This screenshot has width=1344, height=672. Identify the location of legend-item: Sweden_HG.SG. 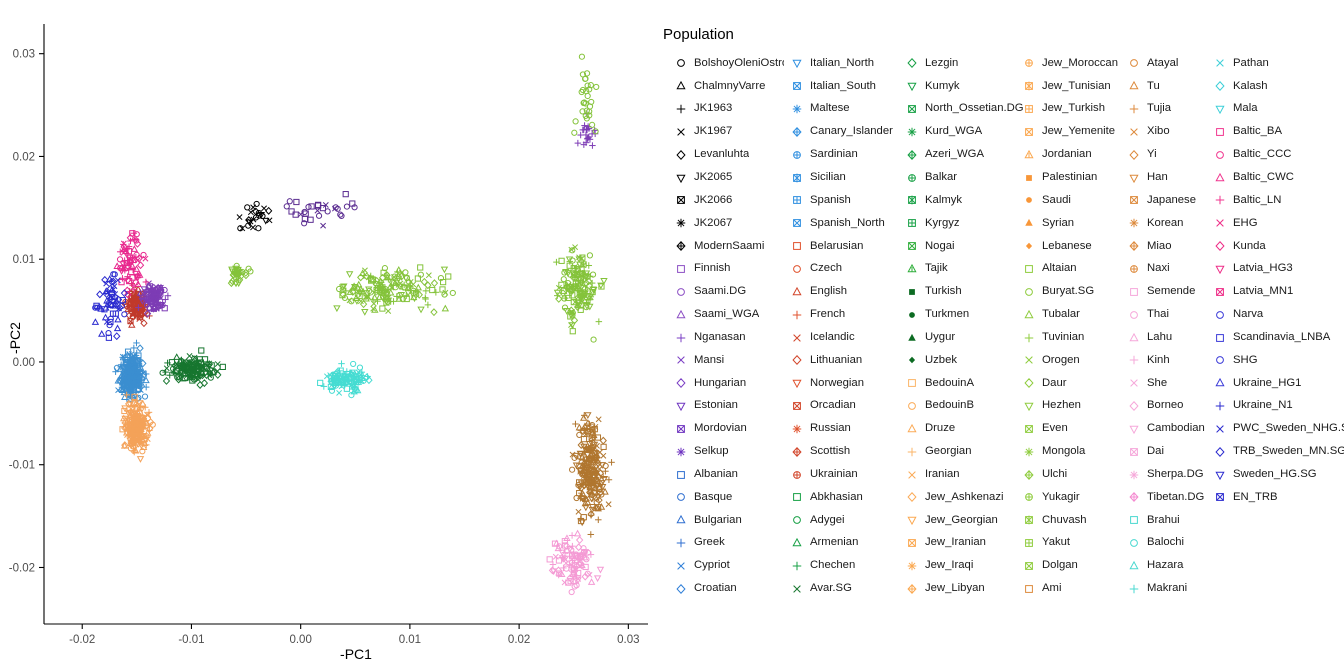
(1267, 474).